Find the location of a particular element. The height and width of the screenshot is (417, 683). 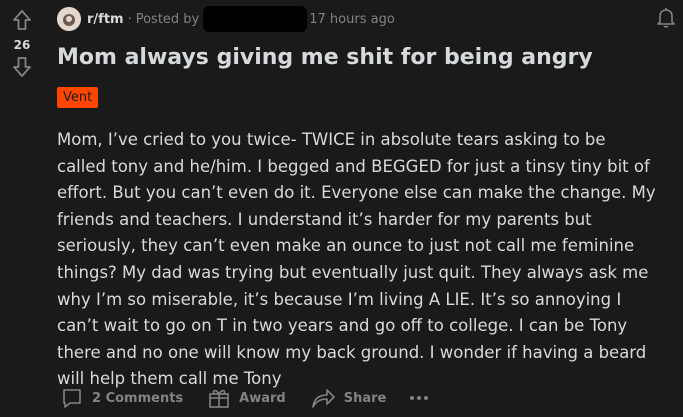

award-icon is located at coordinates (219, 398).